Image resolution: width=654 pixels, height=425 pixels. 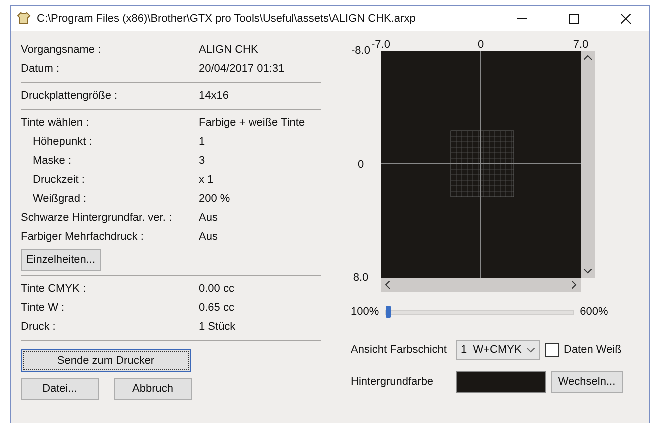 I want to click on field-label: Vorgangsname :, so click(x=61, y=50).